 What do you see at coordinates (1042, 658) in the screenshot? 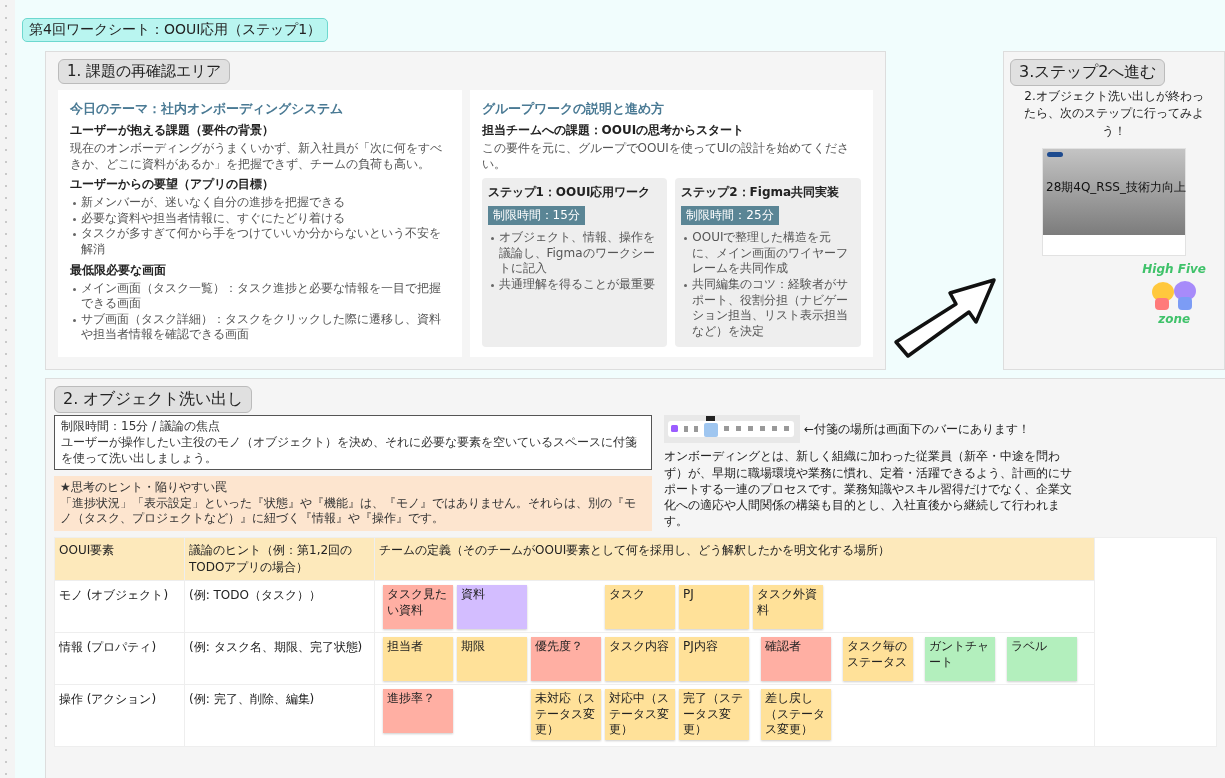
I see `sticky-note: ラベル` at bounding box center [1042, 658].